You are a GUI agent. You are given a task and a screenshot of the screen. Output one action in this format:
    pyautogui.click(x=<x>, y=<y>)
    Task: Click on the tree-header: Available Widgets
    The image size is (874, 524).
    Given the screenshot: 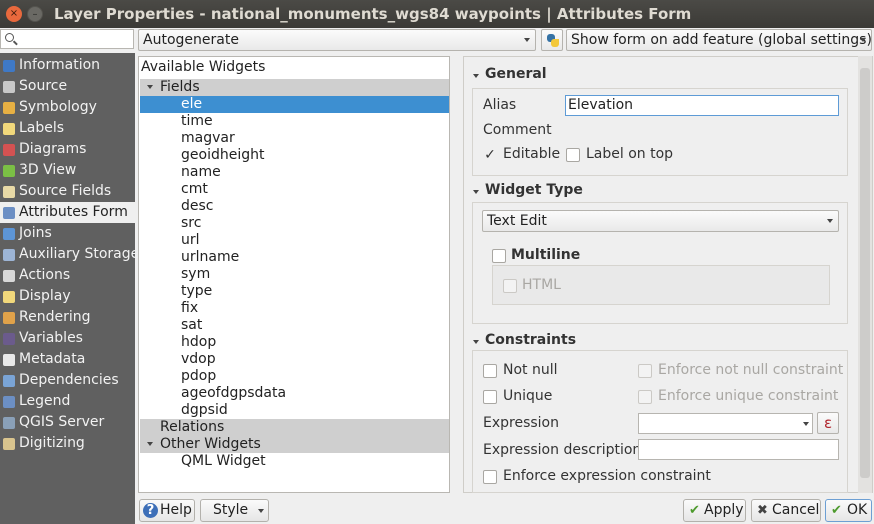 What is the action you would take?
    pyautogui.click(x=203, y=67)
    